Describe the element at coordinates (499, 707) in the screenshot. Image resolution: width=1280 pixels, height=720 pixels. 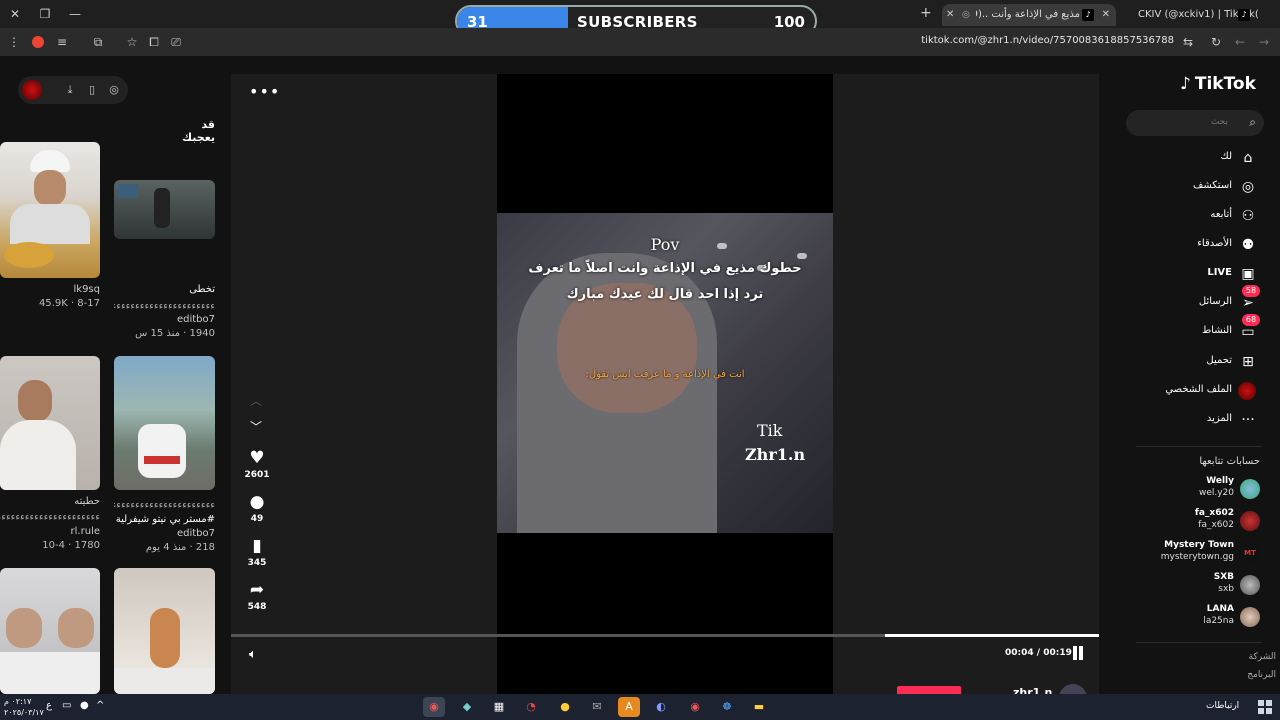
I see `app-icon: ▦` at that location.